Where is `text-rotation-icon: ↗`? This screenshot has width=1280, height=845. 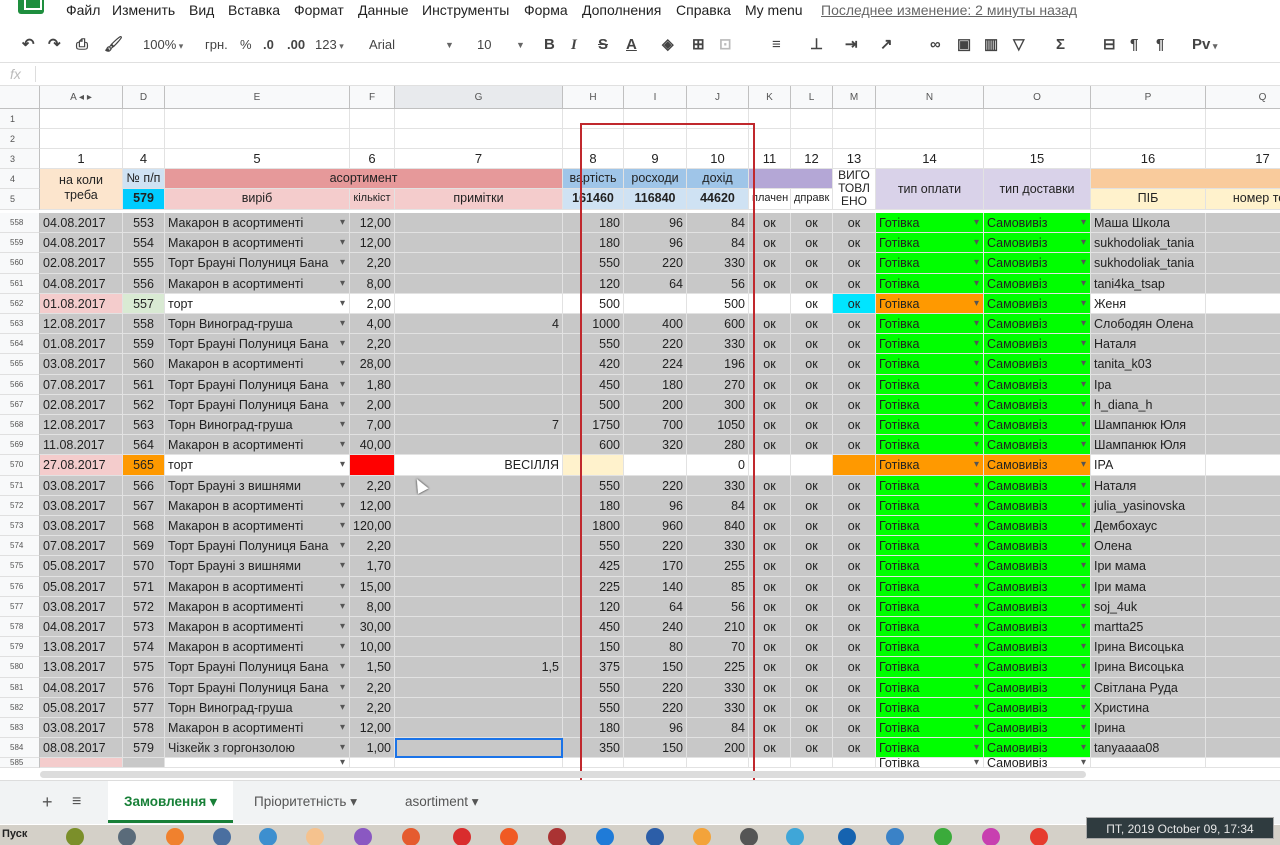
text-rotation-icon: ↗ is located at coordinates (886, 45).